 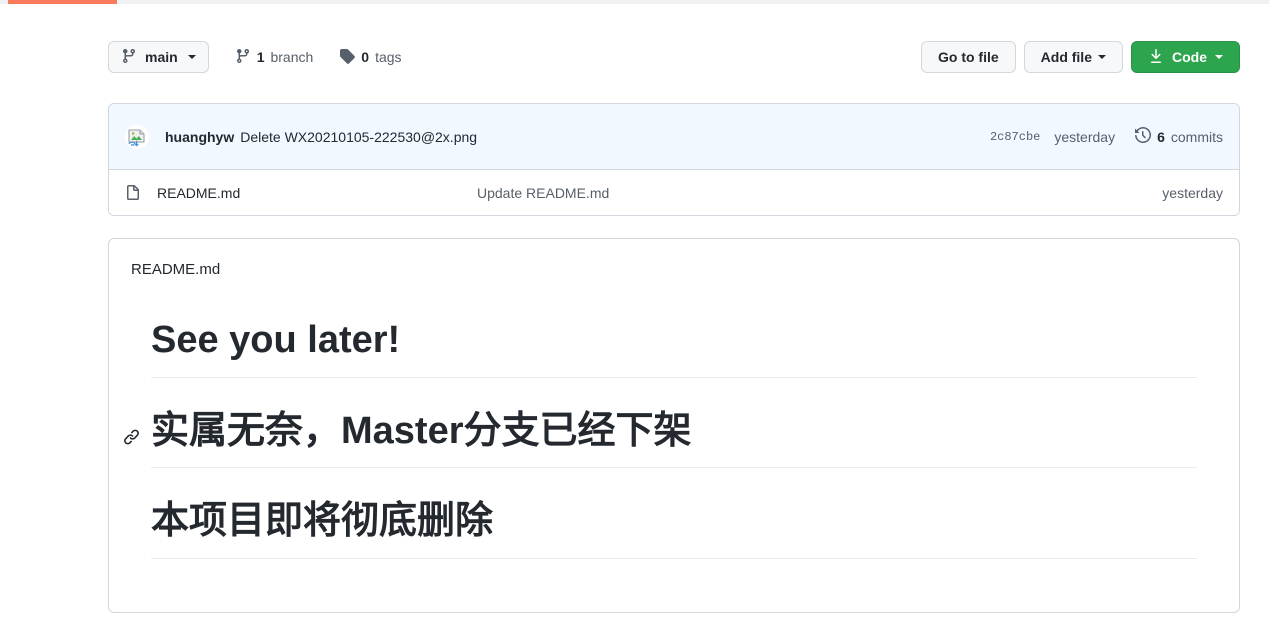 What do you see at coordinates (317, 193) in the screenshot?
I see `file-name-link: README.md` at bounding box center [317, 193].